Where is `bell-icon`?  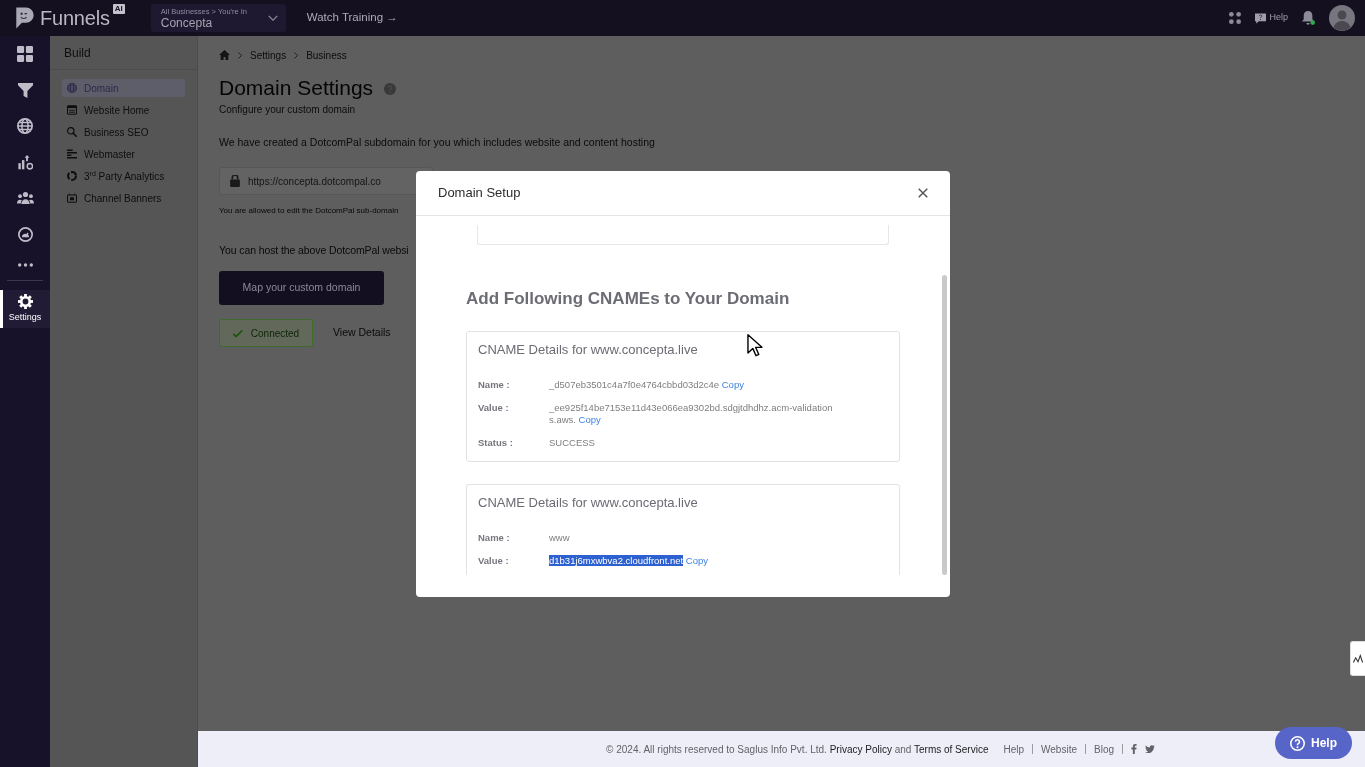
bell-icon is located at coordinates (1308, 18).